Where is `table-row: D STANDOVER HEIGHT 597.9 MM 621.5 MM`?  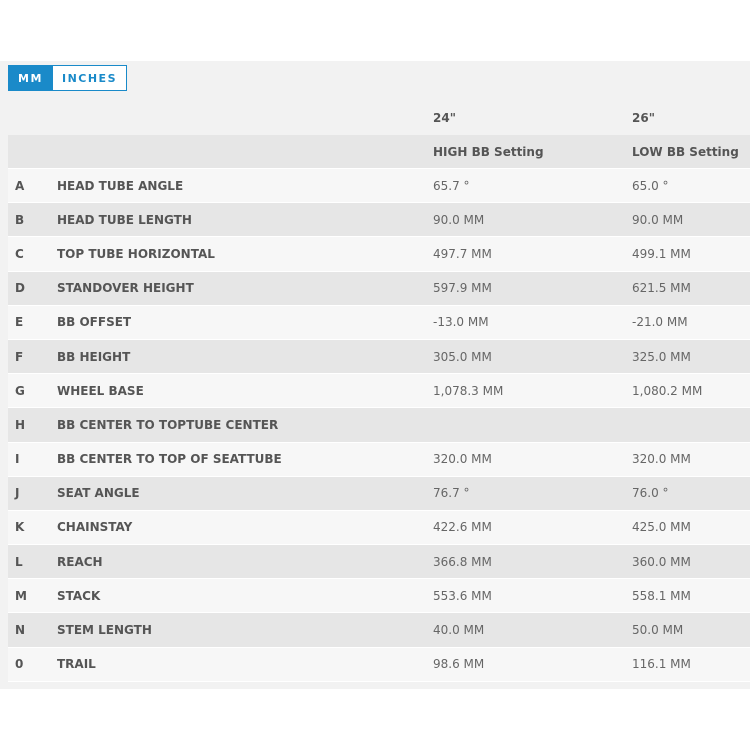 table-row: D STANDOVER HEIGHT 597.9 MM 621.5 MM is located at coordinates (379, 288).